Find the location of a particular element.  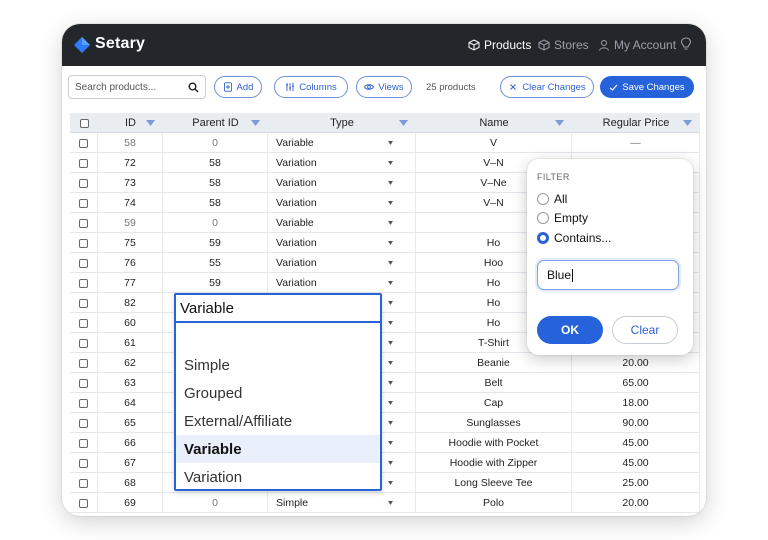

cell-regular-price: 65.00 is located at coordinates (636, 383).